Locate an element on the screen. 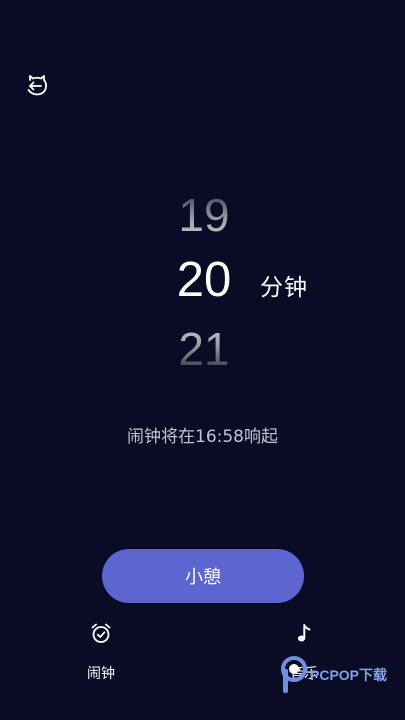 This screenshot has width=405, height=720. minute-picker: 19 20 21 is located at coordinates (205, 286).